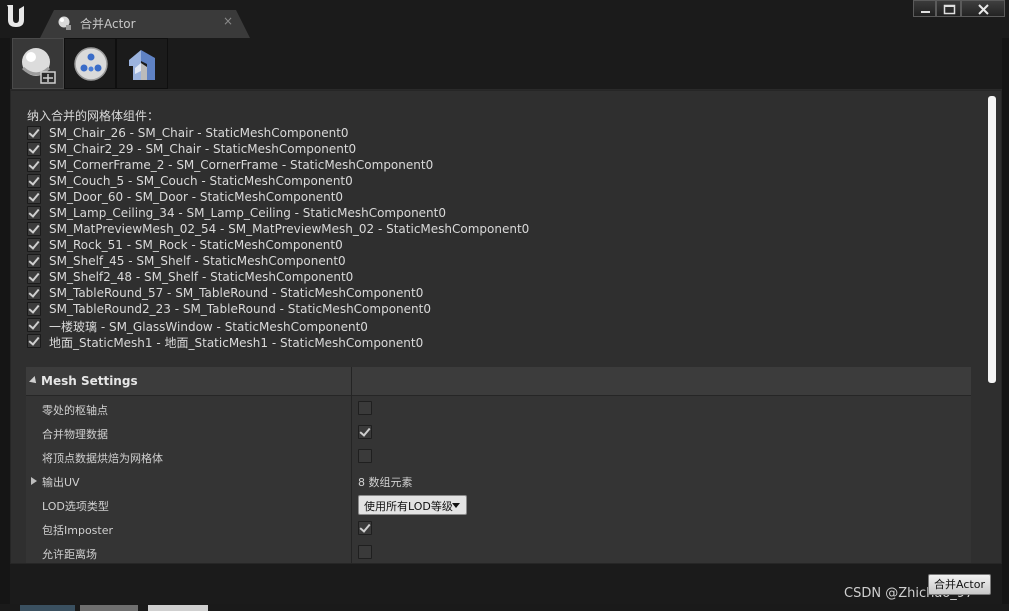 The height and width of the screenshot is (611, 1009). I want to click on property-row: 合并物理数据, so click(498, 433).